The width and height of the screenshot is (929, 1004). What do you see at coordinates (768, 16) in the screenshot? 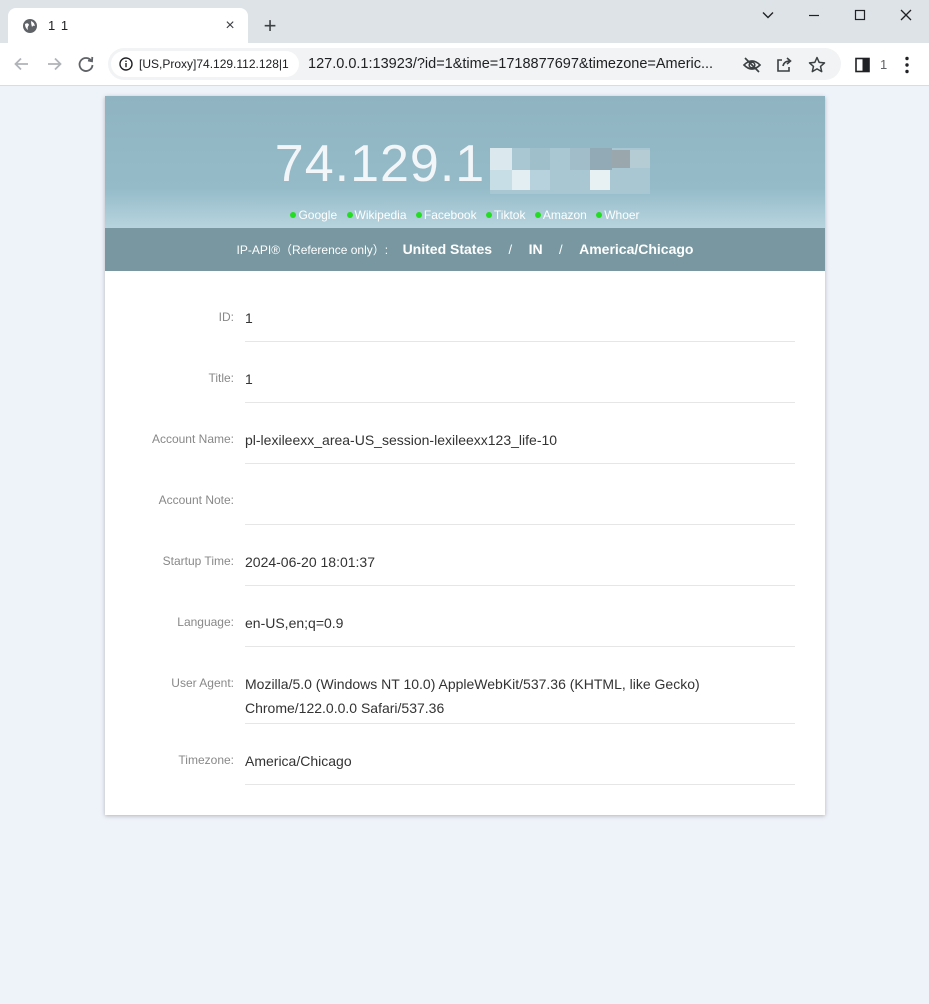
I see `tab-search-icon` at bounding box center [768, 16].